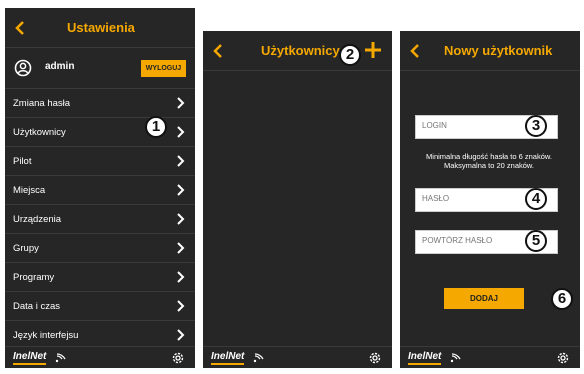  I want to click on menu-item-label: Urządzenia, so click(37, 219).